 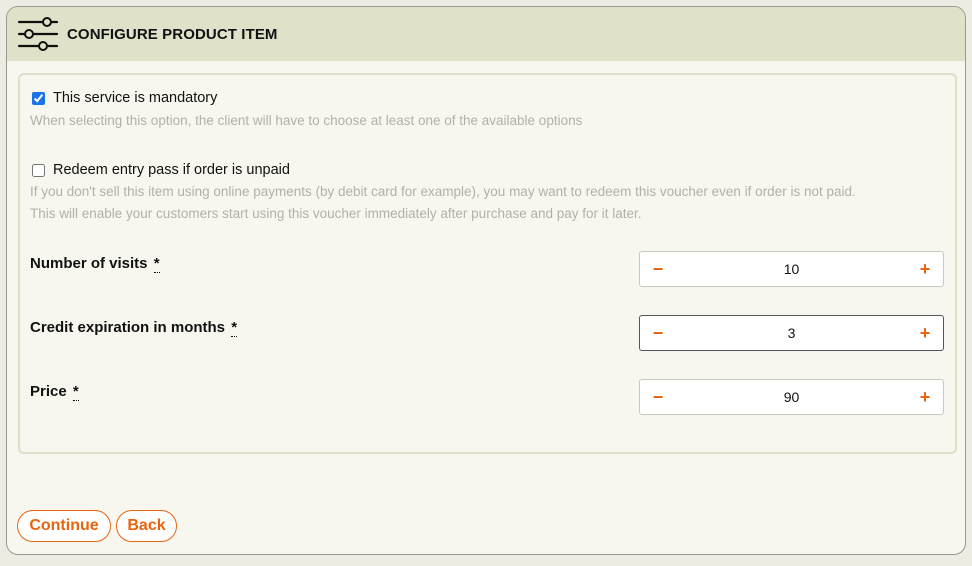 What do you see at coordinates (134, 328) in the screenshot?
I see `expiration-label: Credit expiration in months *` at bounding box center [134, 328].